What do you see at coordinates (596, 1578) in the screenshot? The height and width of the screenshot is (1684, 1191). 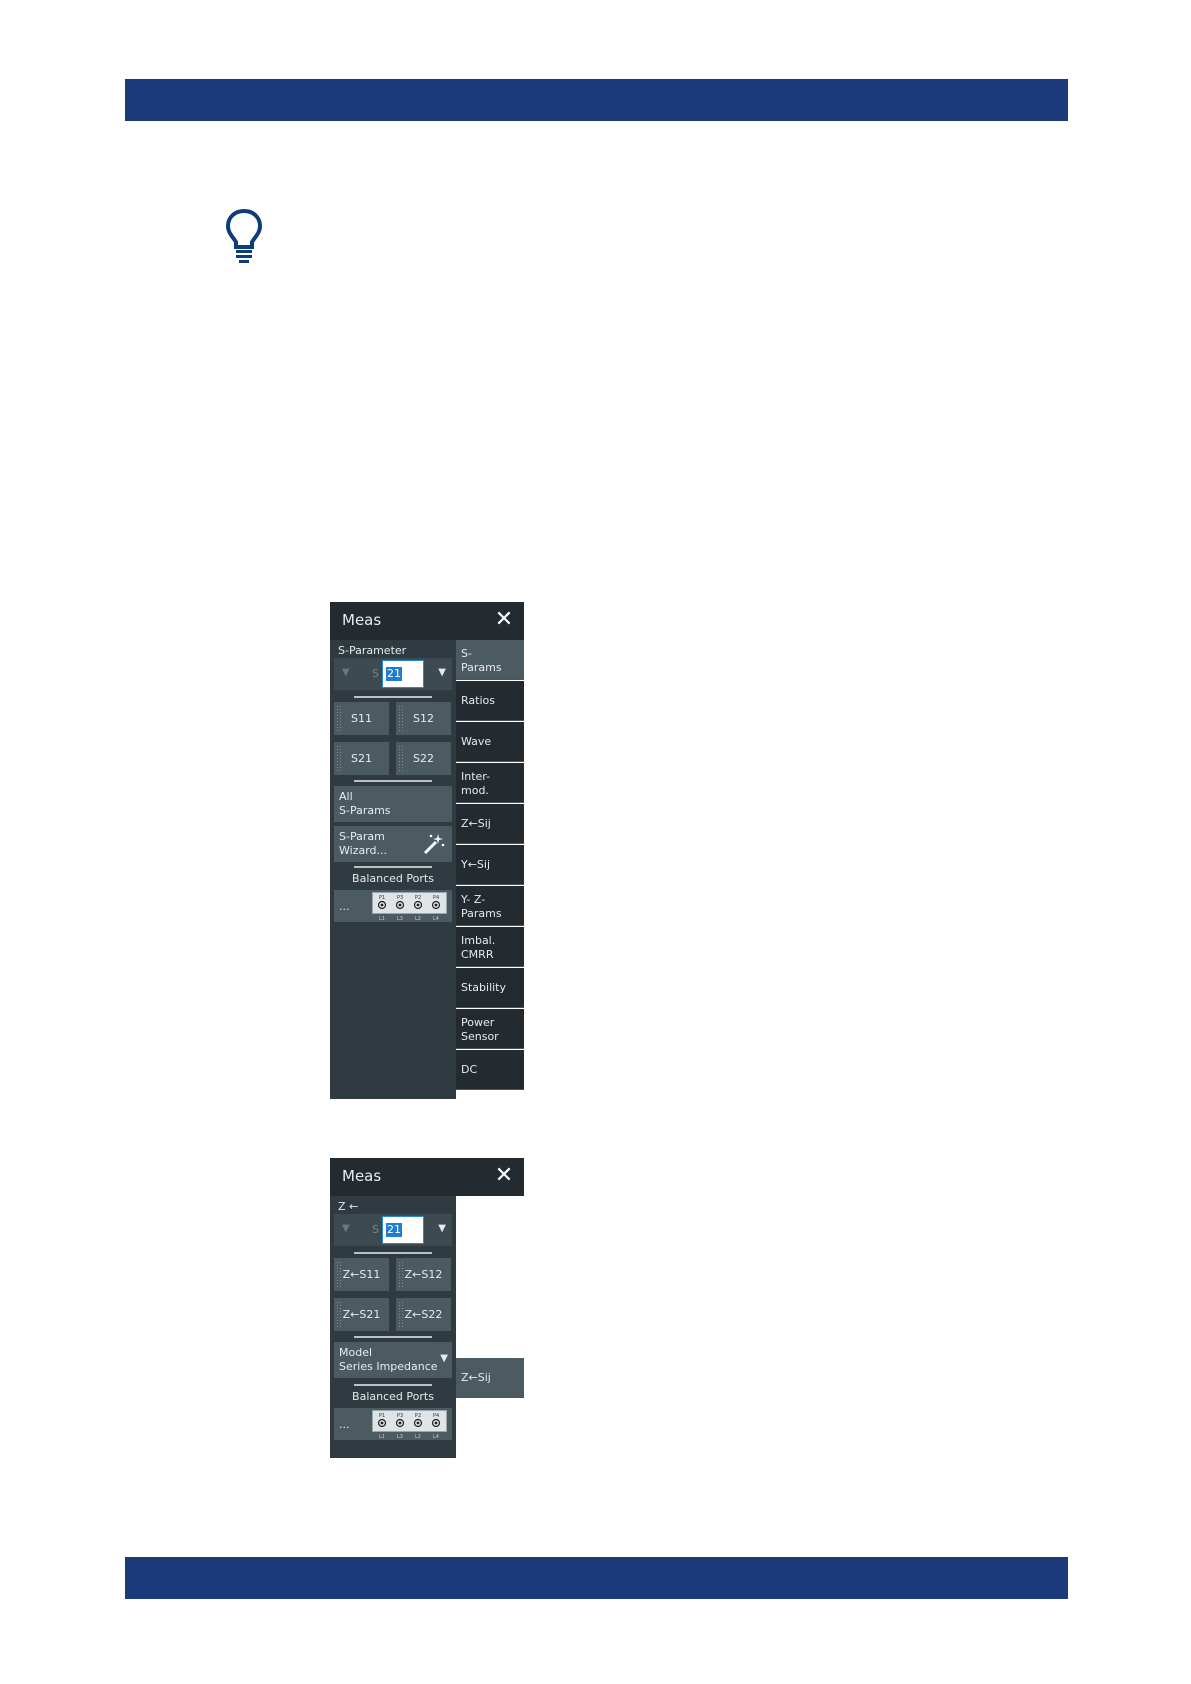 I see `footer-band` at bounding box center [596, 1578].